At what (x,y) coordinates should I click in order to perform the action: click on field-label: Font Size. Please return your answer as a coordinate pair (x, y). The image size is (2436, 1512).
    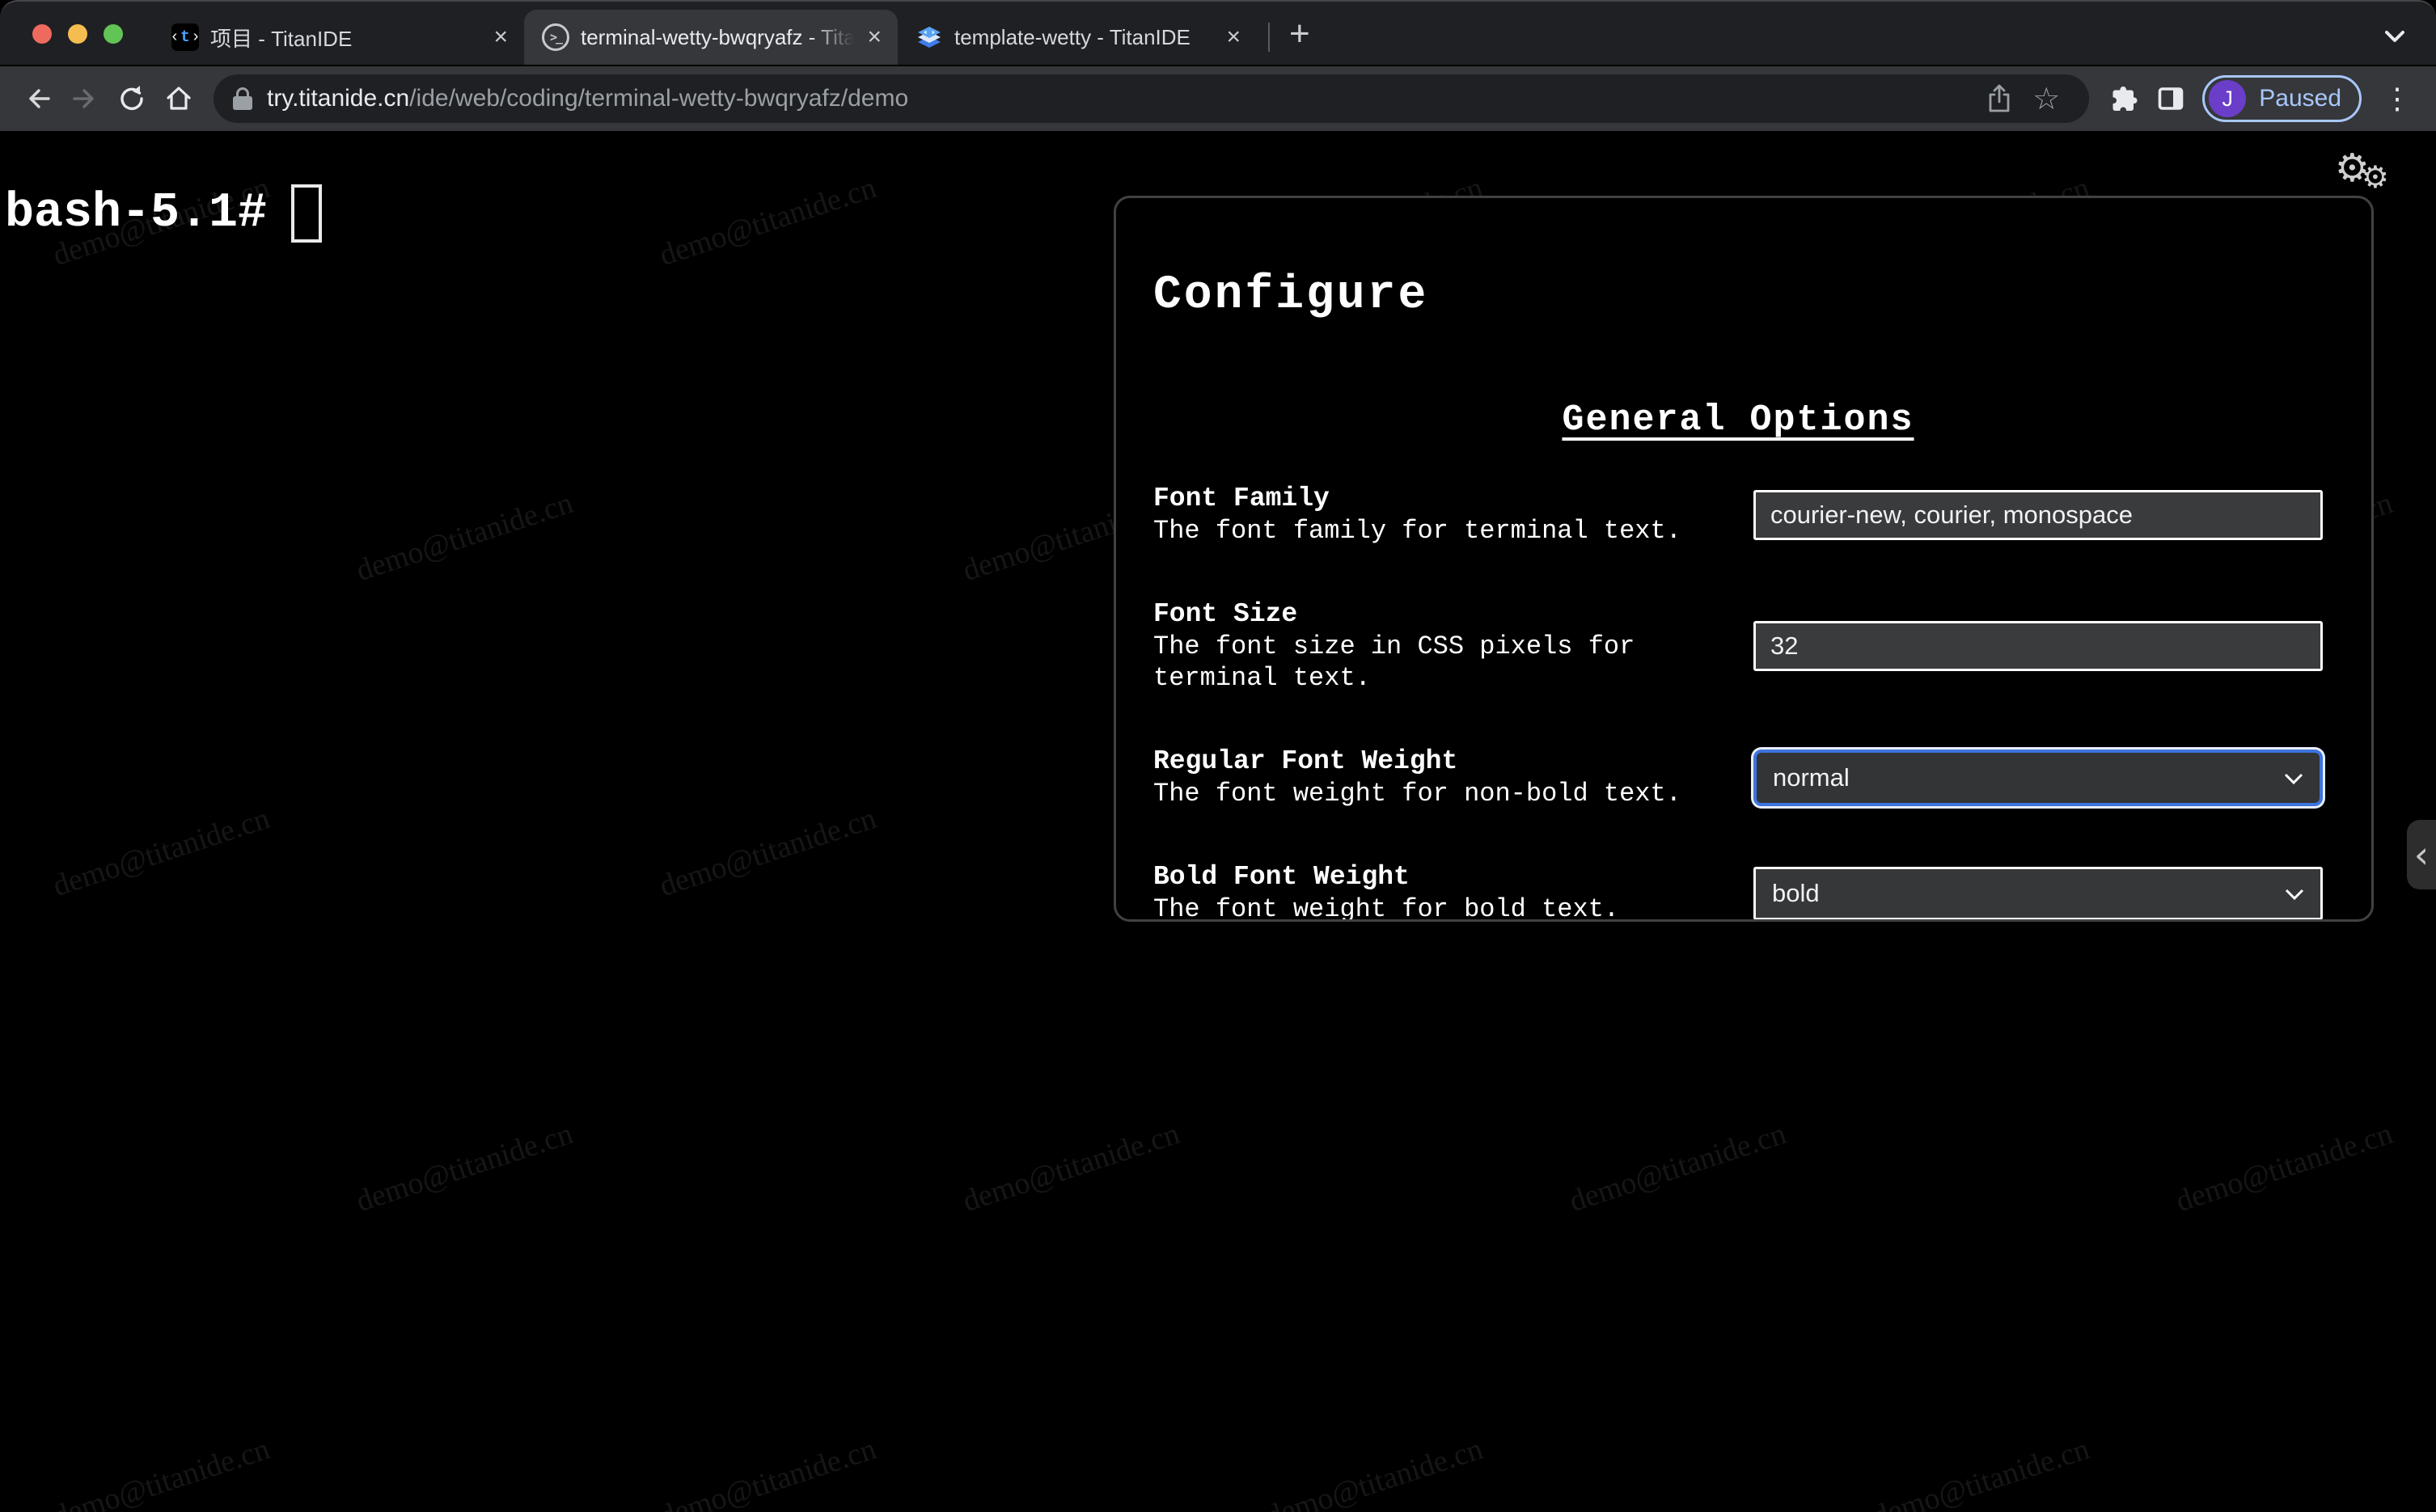
    Looking at the image, I should click on (1225, 614).